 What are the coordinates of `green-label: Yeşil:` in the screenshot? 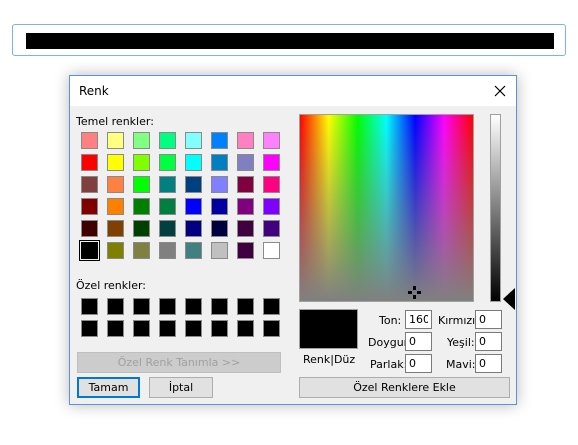 It's located at (461, 342).